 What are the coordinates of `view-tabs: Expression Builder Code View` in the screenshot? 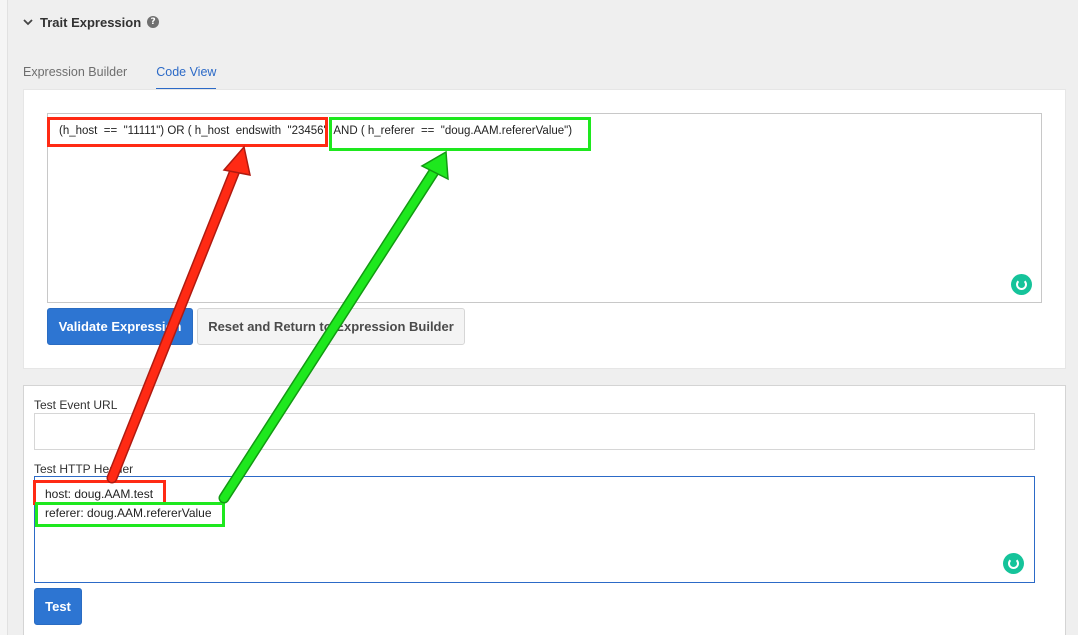 It's located at (120, 76).